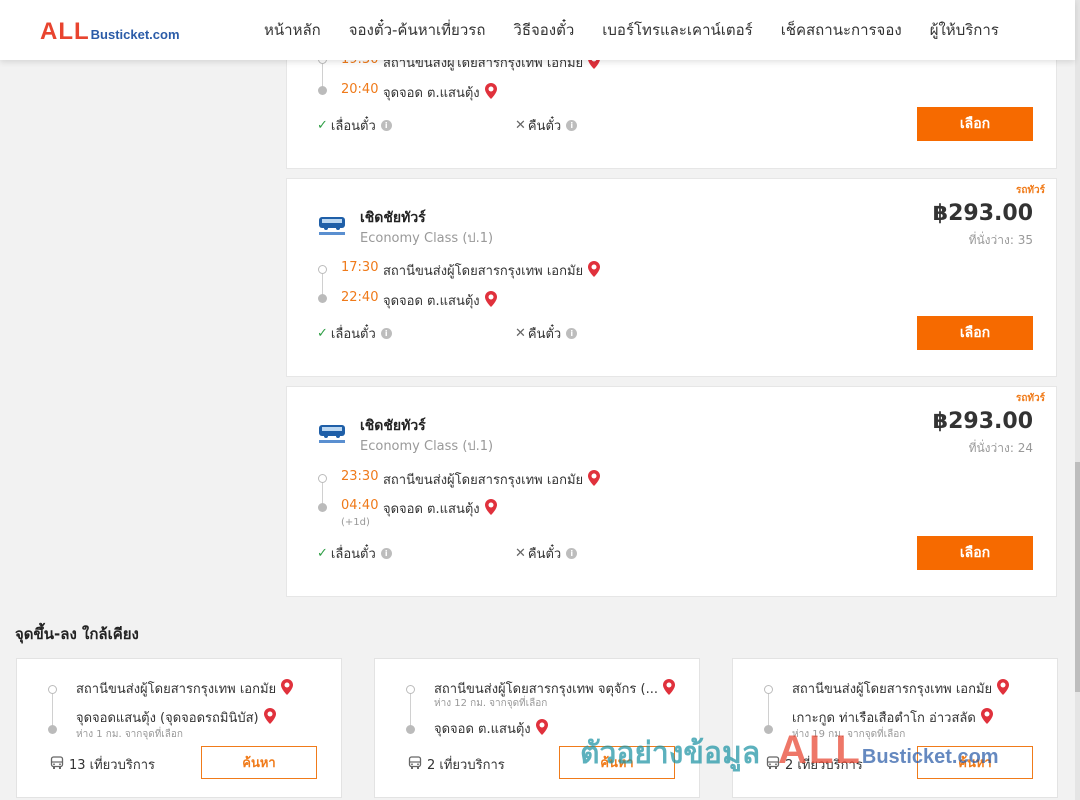 This screenshot has height=800, width=1080. I want to click on nav-operators: ผู้ให้บริการ, so click(964, 30).